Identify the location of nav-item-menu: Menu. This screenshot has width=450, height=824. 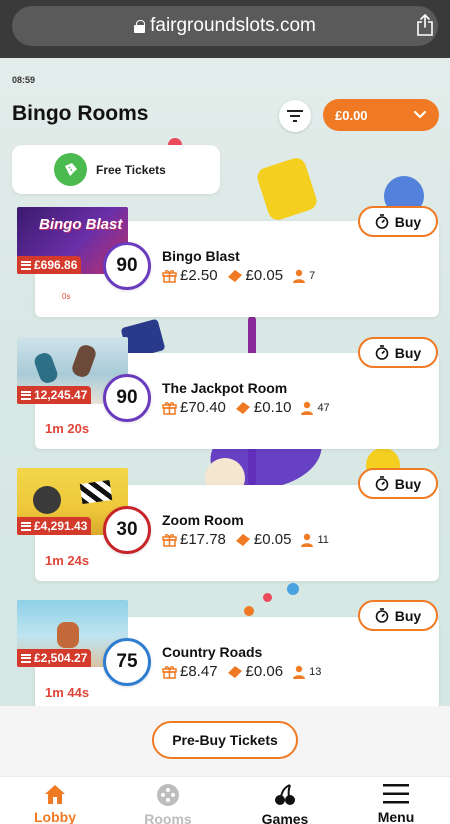
(395, 800).